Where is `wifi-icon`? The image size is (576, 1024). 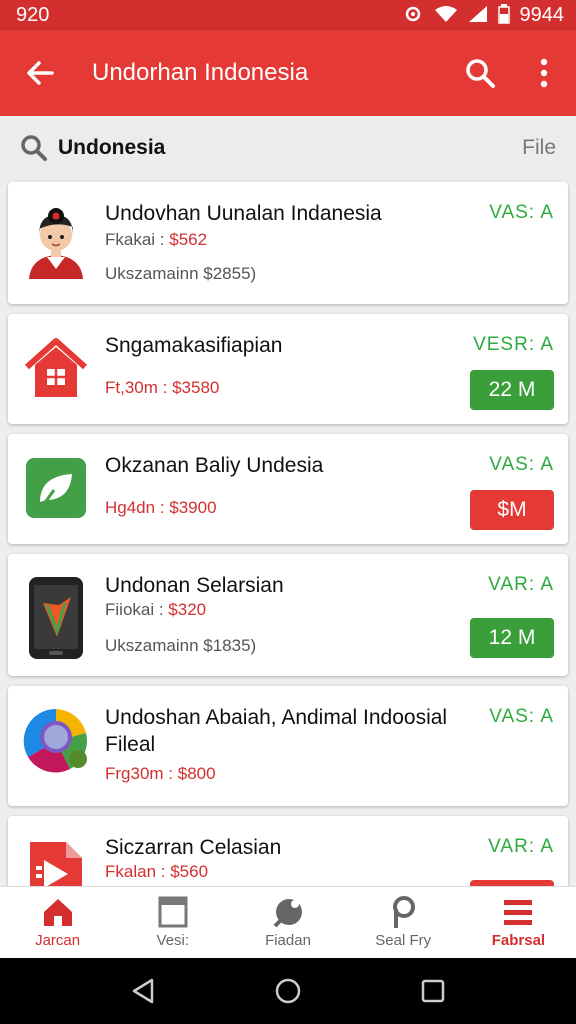 wifi-icon is located at coordinates (446, 15).